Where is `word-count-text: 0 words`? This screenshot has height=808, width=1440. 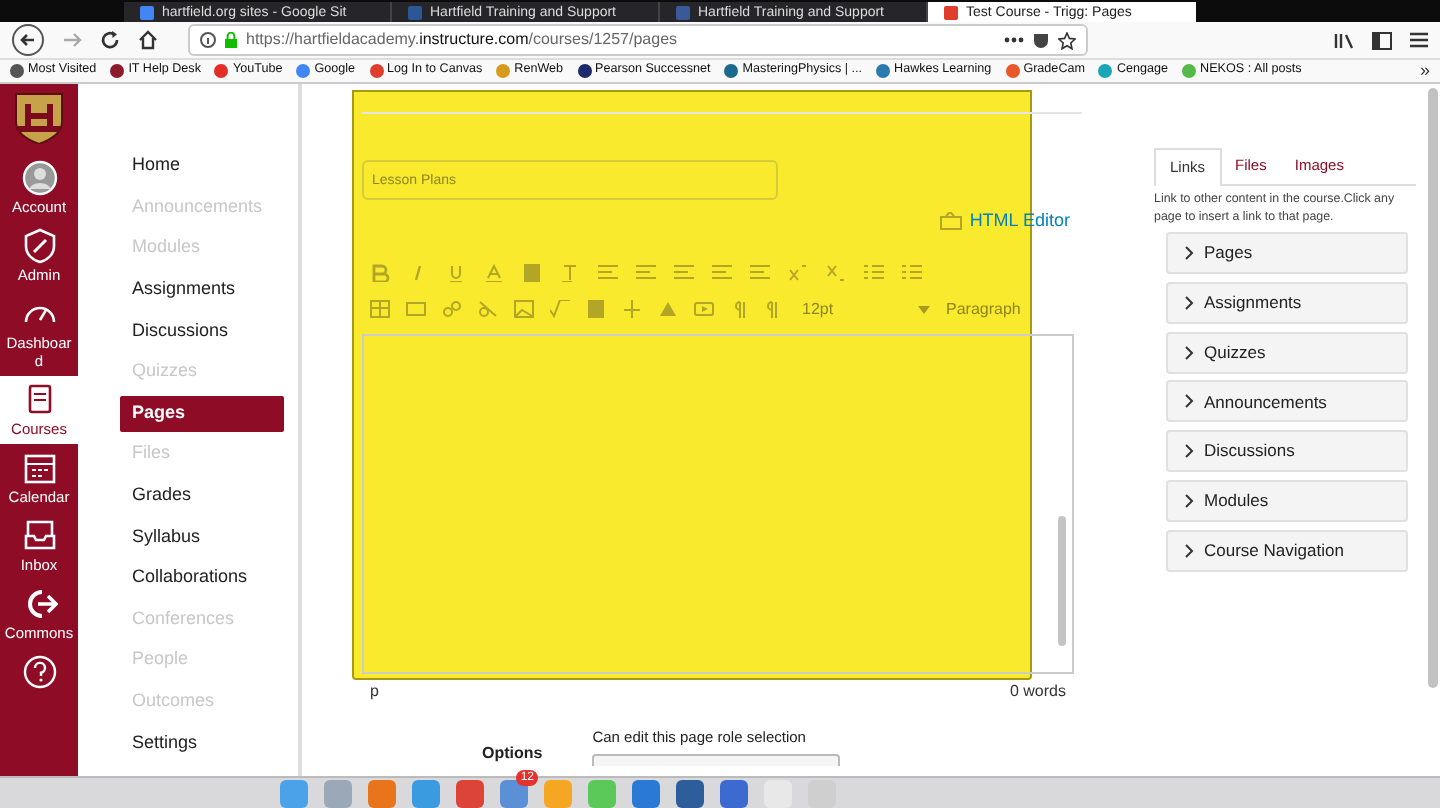
word-count-text: 0 words is located at coordinates (1037, 691).